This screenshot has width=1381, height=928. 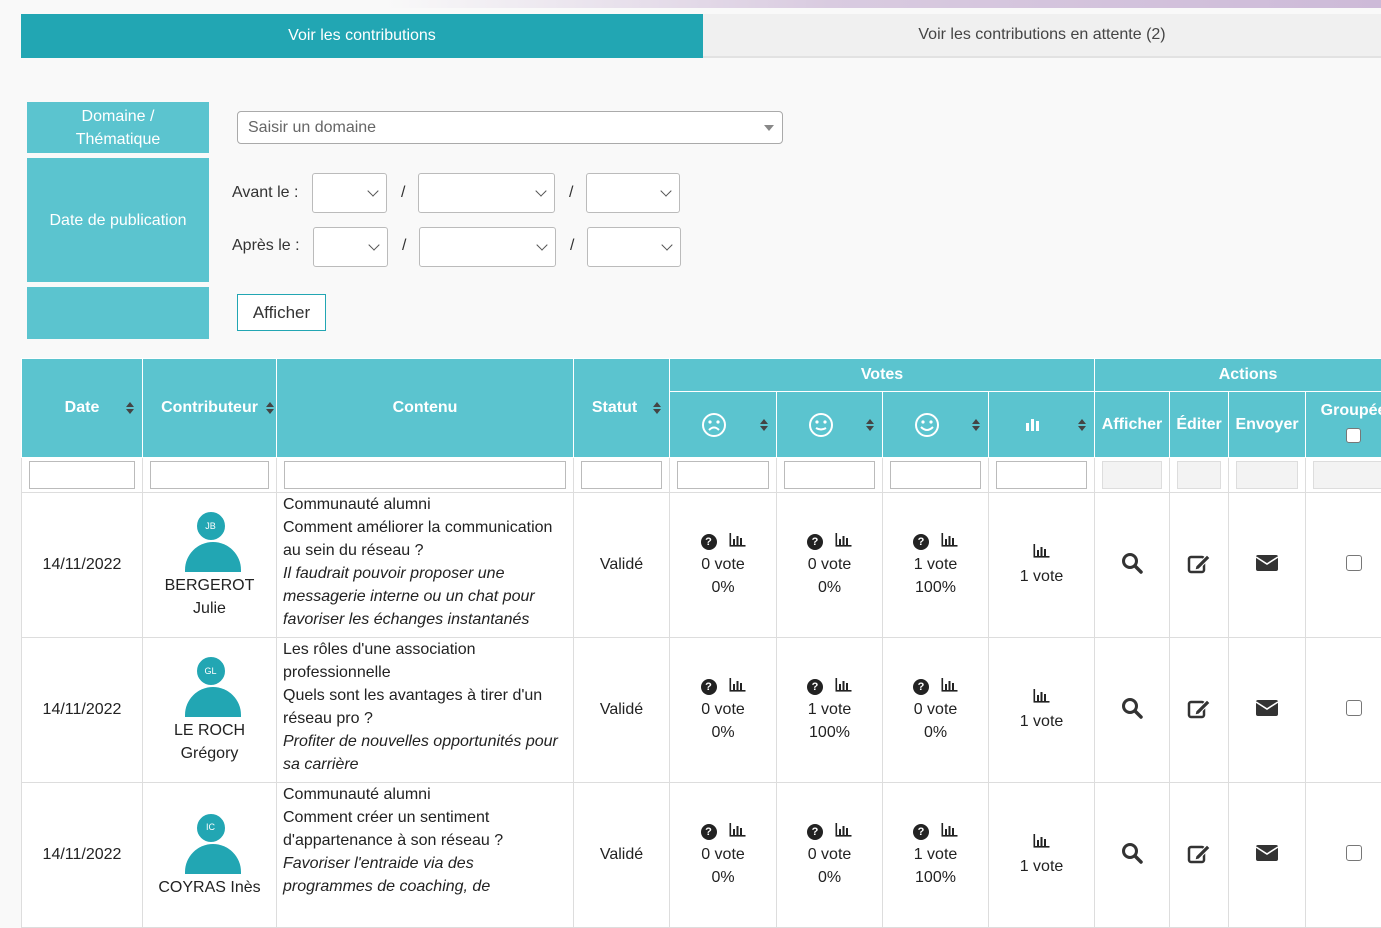 I want to click on vote-count: 0 vote, so click(x=723, y=564).